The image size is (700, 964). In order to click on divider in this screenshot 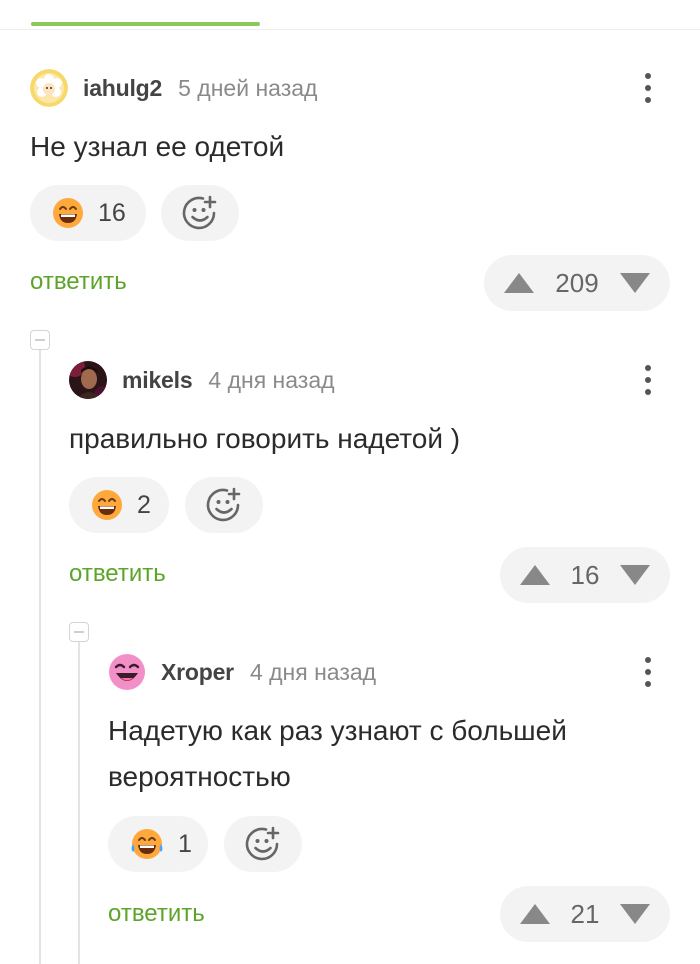, I will do `click(350, 29)`.